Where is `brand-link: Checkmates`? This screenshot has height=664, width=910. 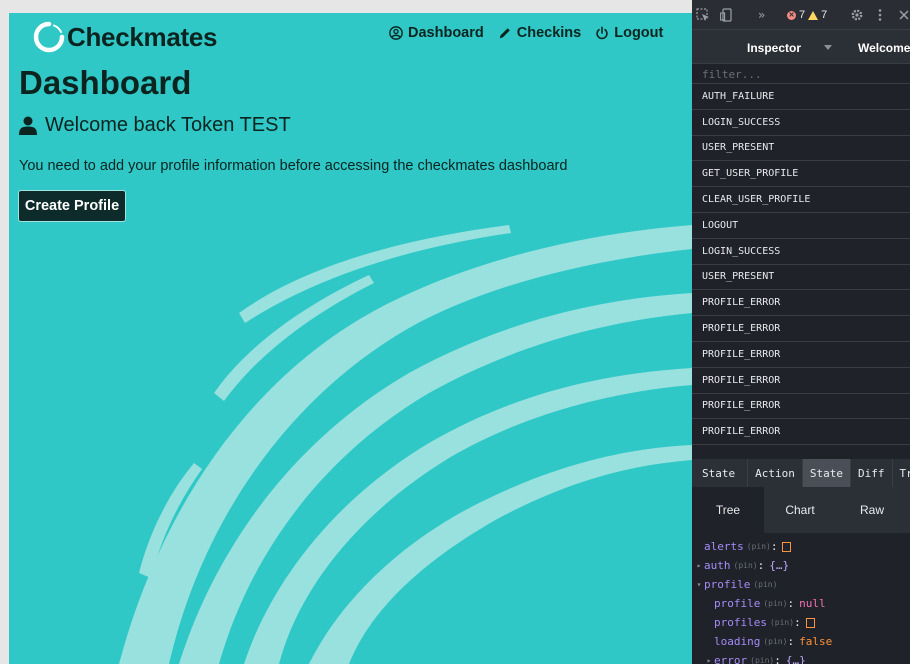
brand-link: Checkmates is located at coordinates (125, 37).